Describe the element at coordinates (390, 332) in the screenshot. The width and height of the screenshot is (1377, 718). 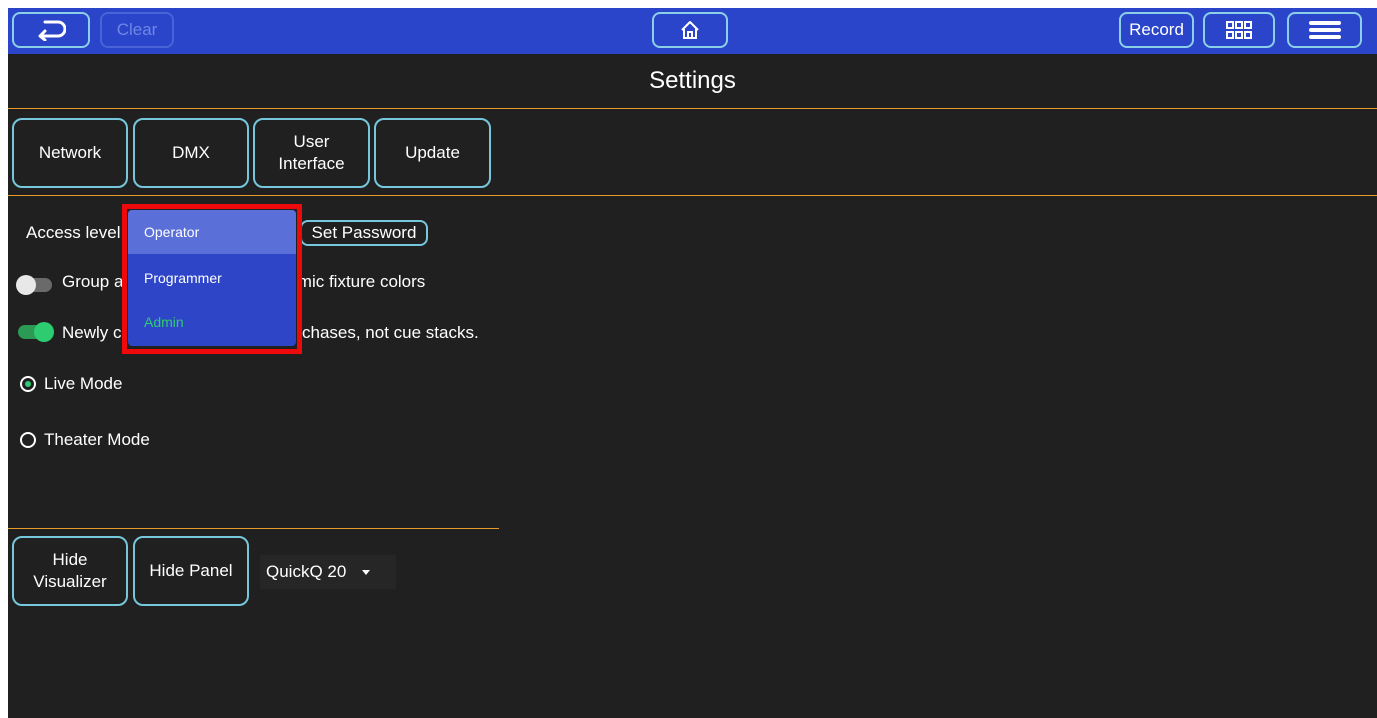
I see `newly-created-label-end: chases, not cue stacks.` at that location.